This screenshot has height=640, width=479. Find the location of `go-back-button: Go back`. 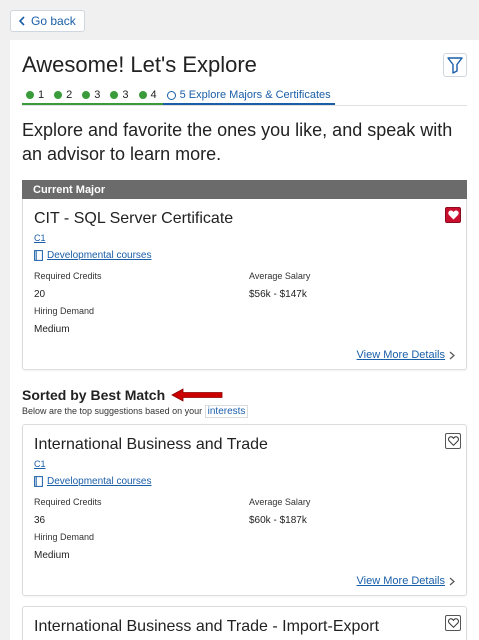

go-back-button: Go back is located at coordinates (47, 21).